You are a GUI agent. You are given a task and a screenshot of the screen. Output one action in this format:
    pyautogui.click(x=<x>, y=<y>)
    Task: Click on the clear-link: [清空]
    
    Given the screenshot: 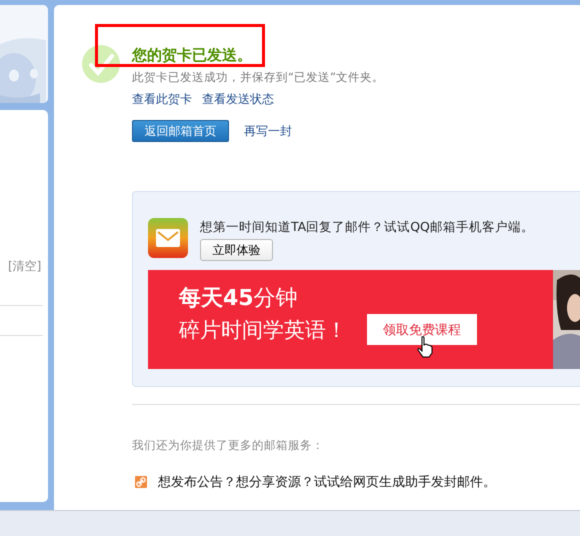 What is the action you would take?
    pyautogui.click(x=25, y=266)
    